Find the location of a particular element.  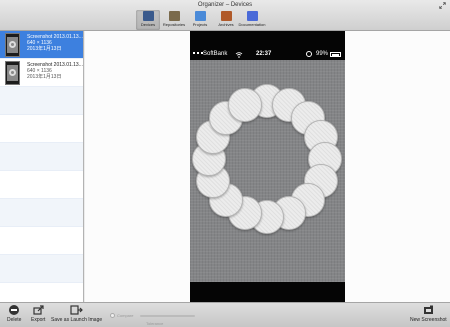

export-button: Export is located at coordinates (38, 314).